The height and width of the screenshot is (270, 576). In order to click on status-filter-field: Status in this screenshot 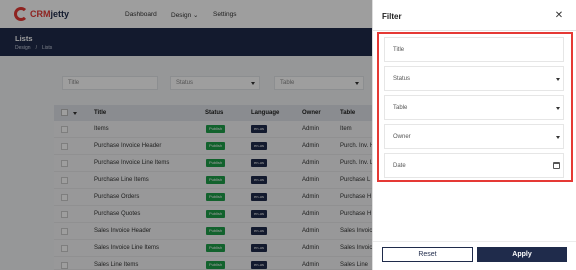, I will do `click(474, 78)`.